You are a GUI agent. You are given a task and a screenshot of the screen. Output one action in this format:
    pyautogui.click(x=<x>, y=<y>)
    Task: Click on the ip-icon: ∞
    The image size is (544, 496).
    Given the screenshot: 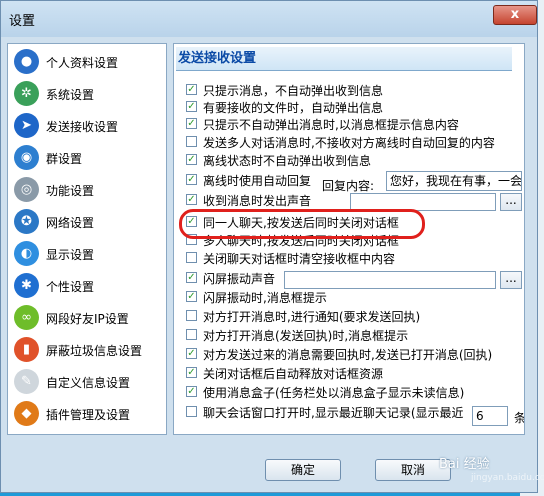 What is the action you would take?
    pyautogui.click(x=26, y=317)
    